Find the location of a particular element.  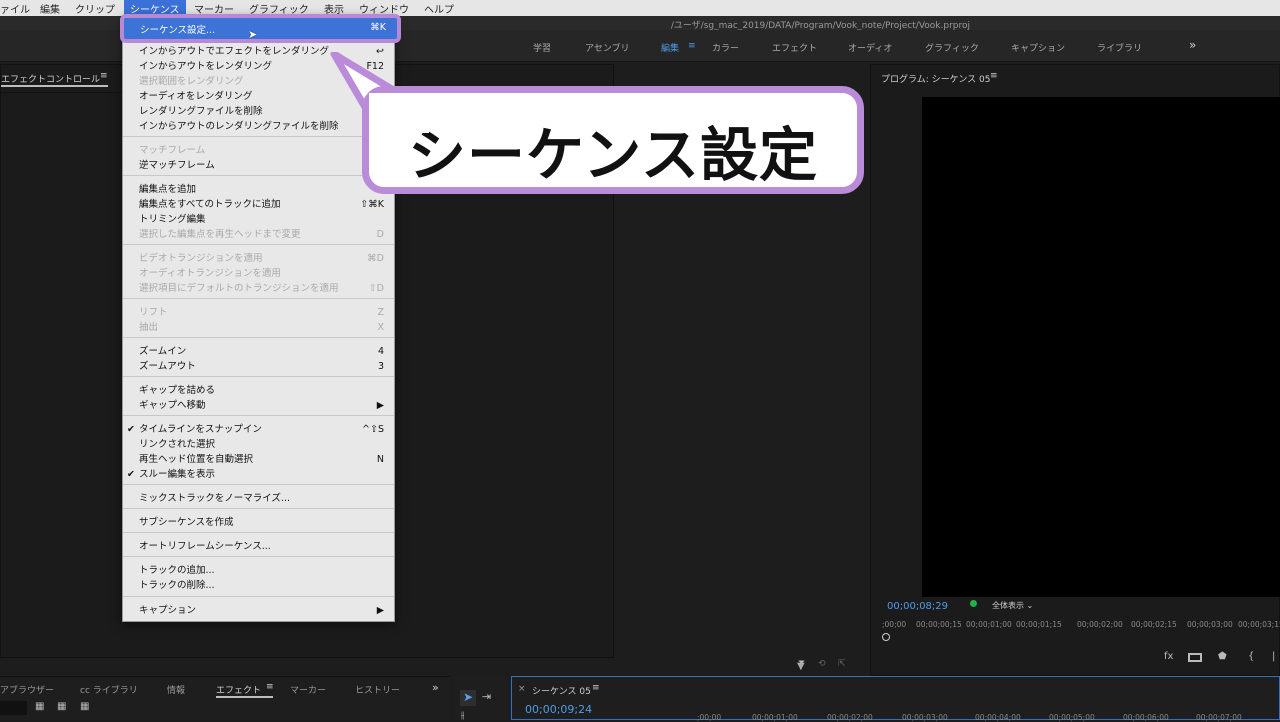

overflow-icon: » is located at coordinates (435, 687).